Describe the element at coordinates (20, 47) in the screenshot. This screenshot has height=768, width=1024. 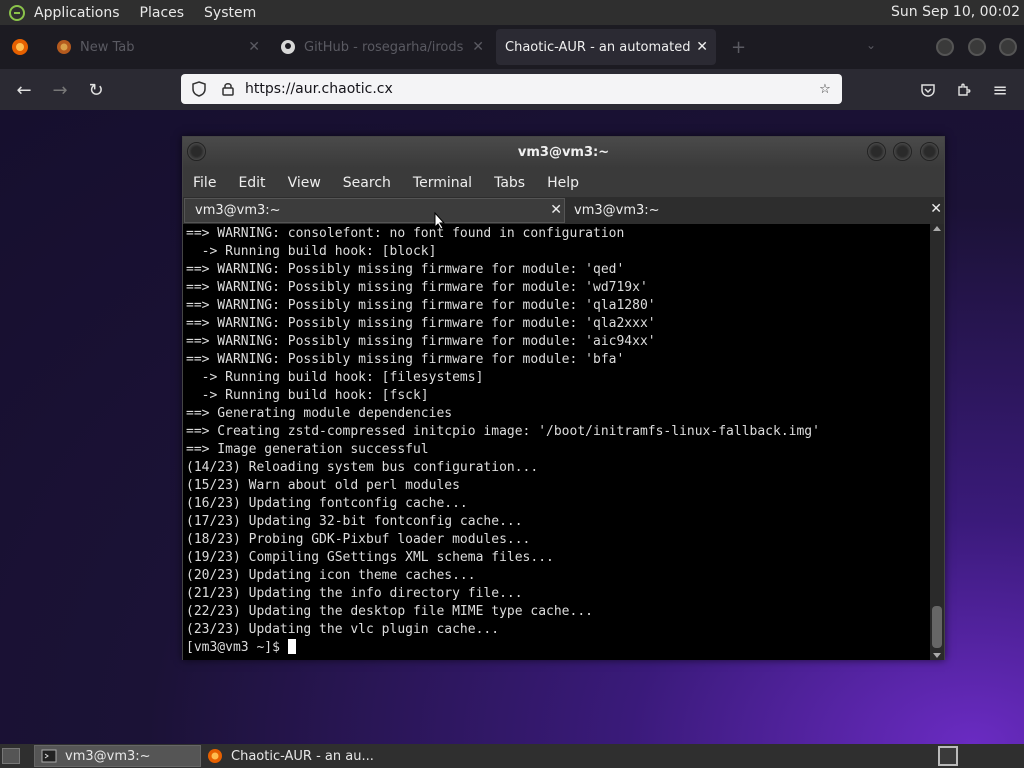
I see `firefox-view-icon` at that location.